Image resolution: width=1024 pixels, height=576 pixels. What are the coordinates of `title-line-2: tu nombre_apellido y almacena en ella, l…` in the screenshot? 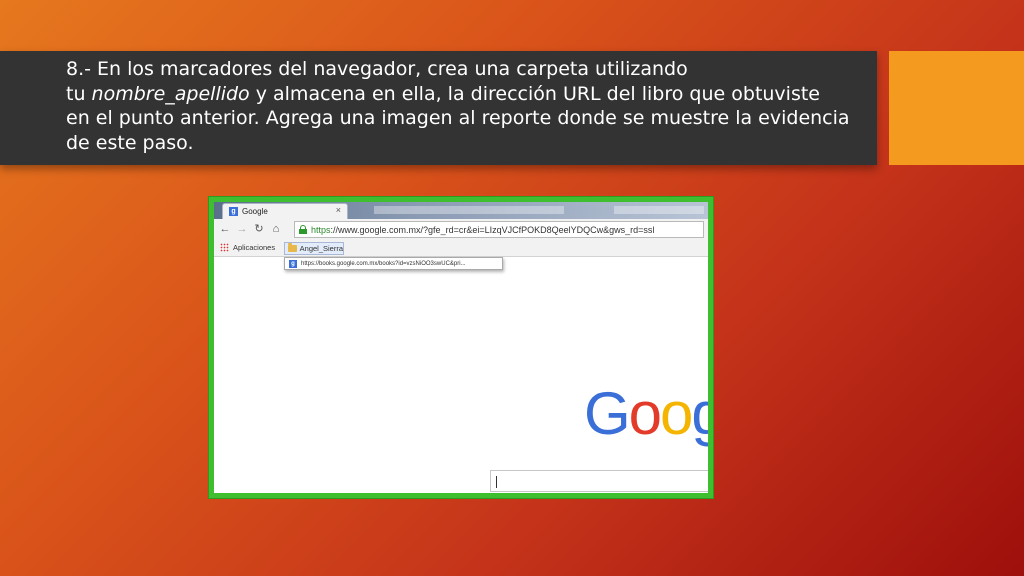 It's located at (443, 93).